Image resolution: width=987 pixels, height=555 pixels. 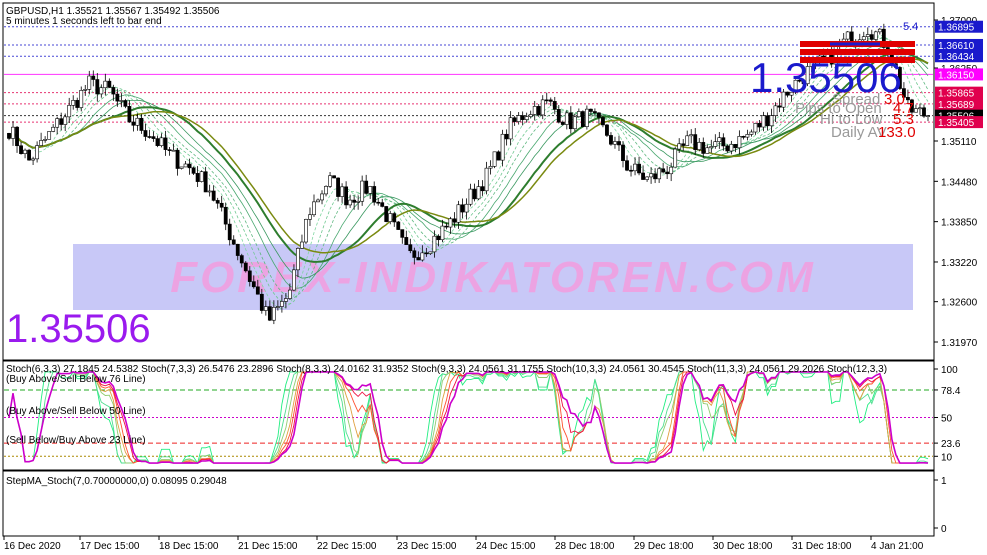 I want to click on time-label-0: 16 Dec 2020, so click(x=32, y=546).